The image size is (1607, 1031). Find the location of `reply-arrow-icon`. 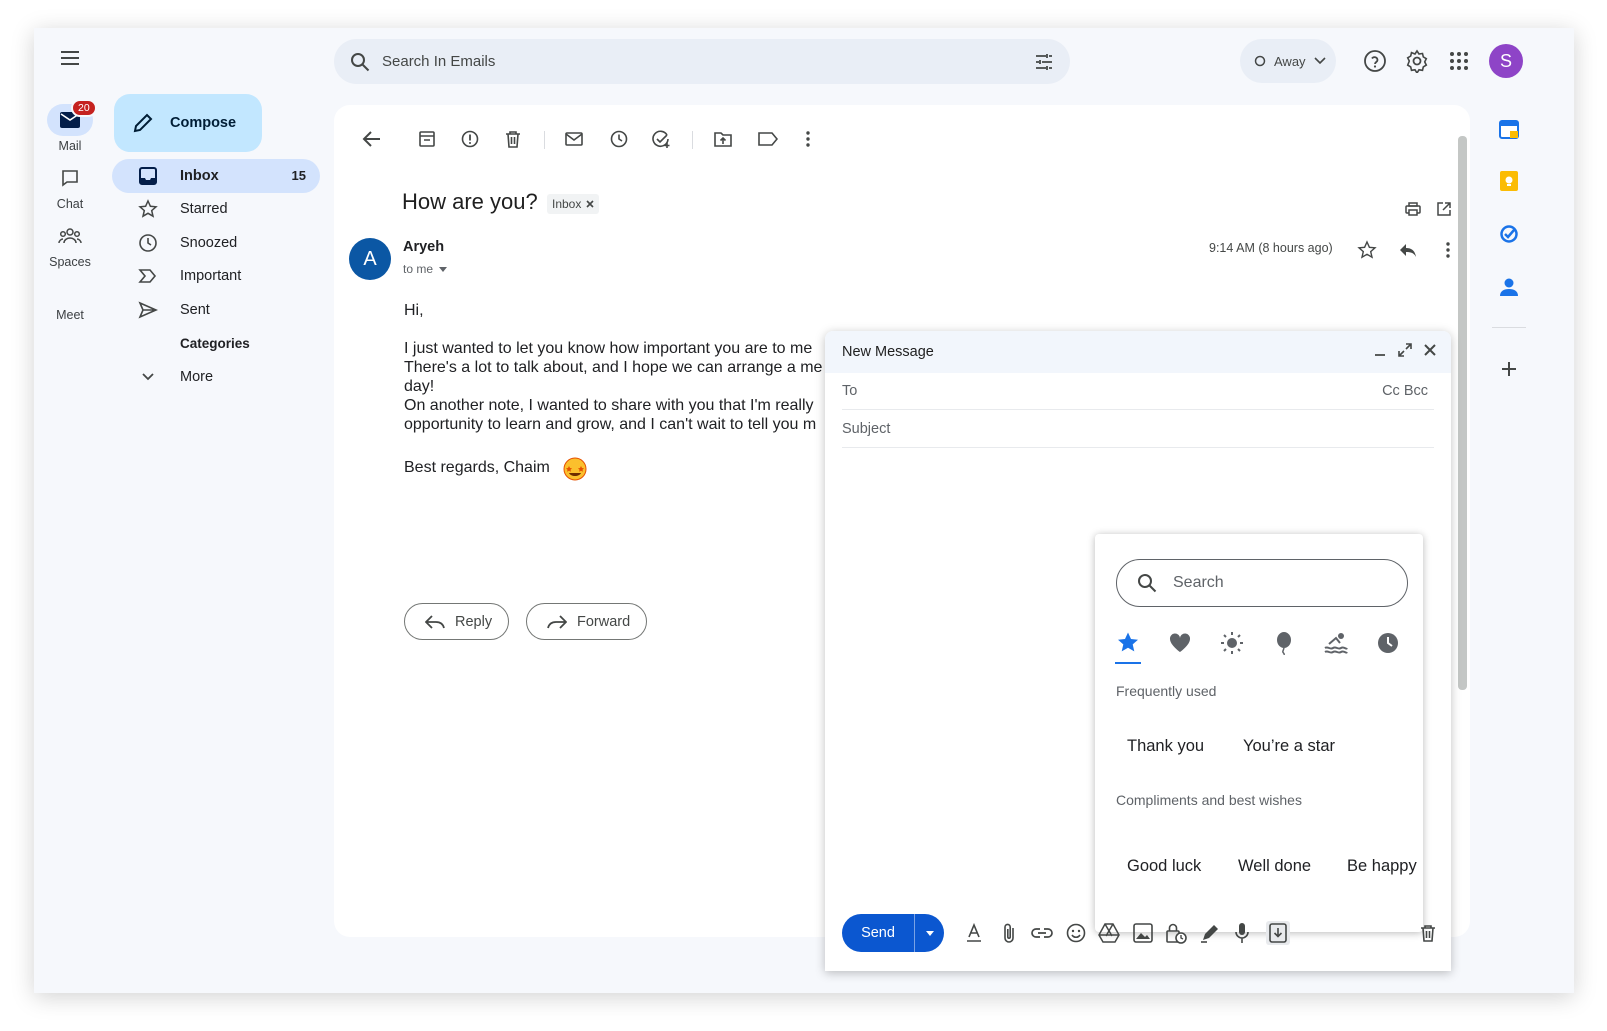

reply-arrow-icon is located at coordinates (1408, 250).